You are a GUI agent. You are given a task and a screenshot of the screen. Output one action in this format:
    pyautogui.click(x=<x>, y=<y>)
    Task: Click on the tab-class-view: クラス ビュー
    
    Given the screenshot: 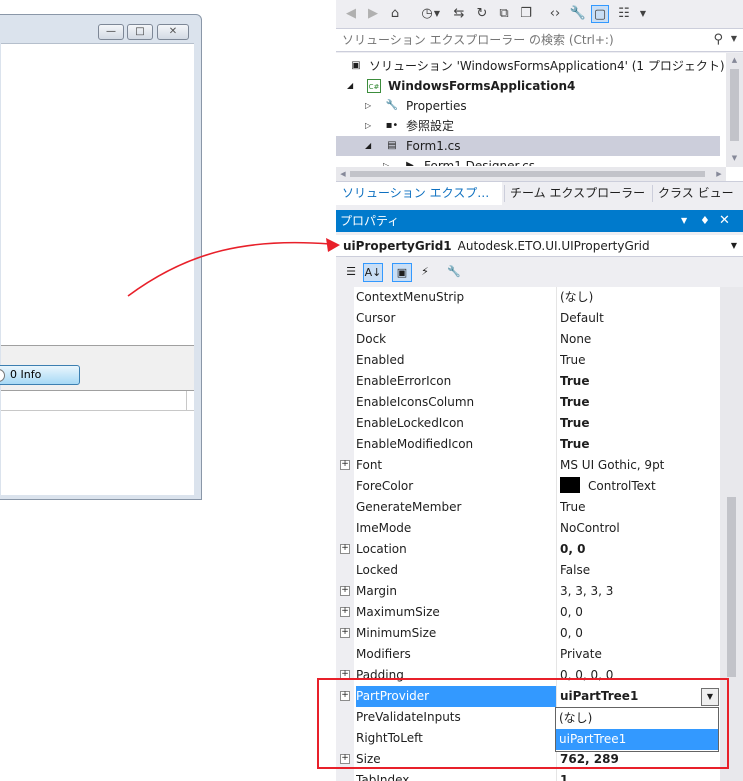 What is the action you would take?
    pyautogui.click(x=697, y=193)
    